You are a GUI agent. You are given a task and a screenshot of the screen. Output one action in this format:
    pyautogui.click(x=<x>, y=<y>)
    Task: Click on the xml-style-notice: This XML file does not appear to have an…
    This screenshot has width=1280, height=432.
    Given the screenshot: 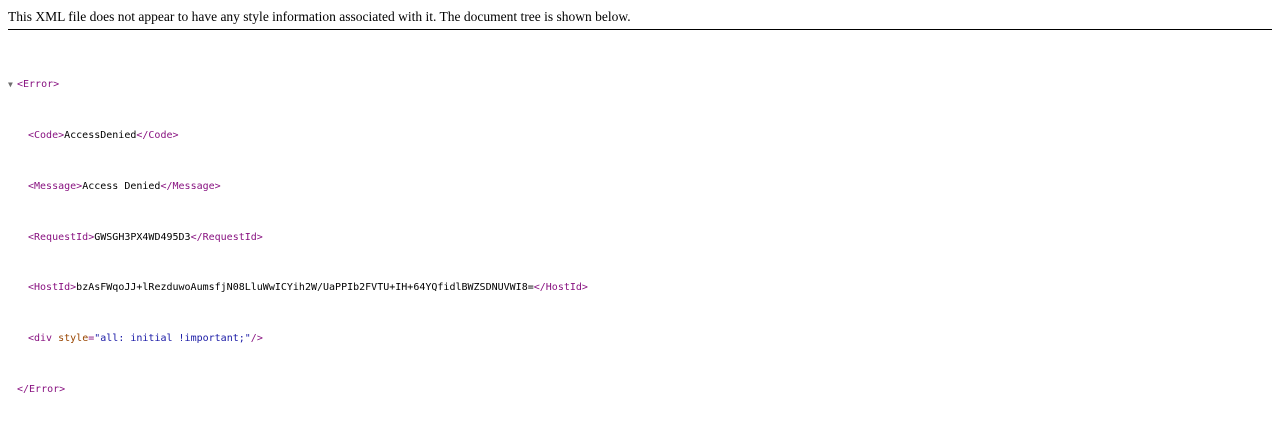 What is the action you would take?
    pyautogui.click(x=640, y=19)
    